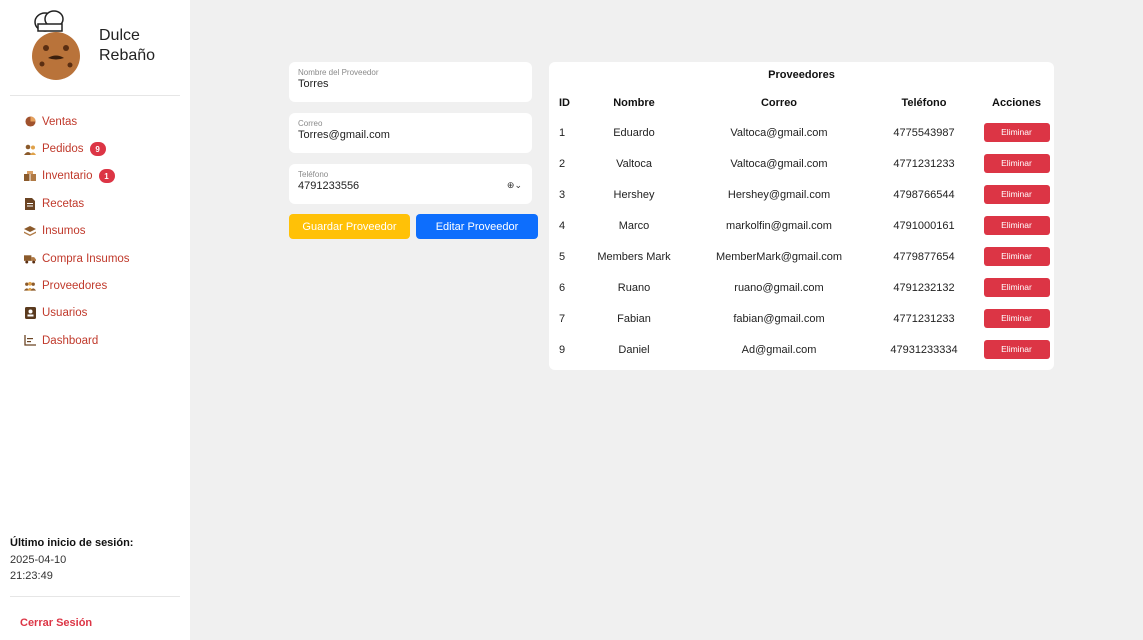 This screenshot has height=640, width=1143. What do you see at coordinates (77, 258) in the screenshot?
I see `sidebar-item-compra-insumos: Compra Insumos` at bounding box center [77, 258].